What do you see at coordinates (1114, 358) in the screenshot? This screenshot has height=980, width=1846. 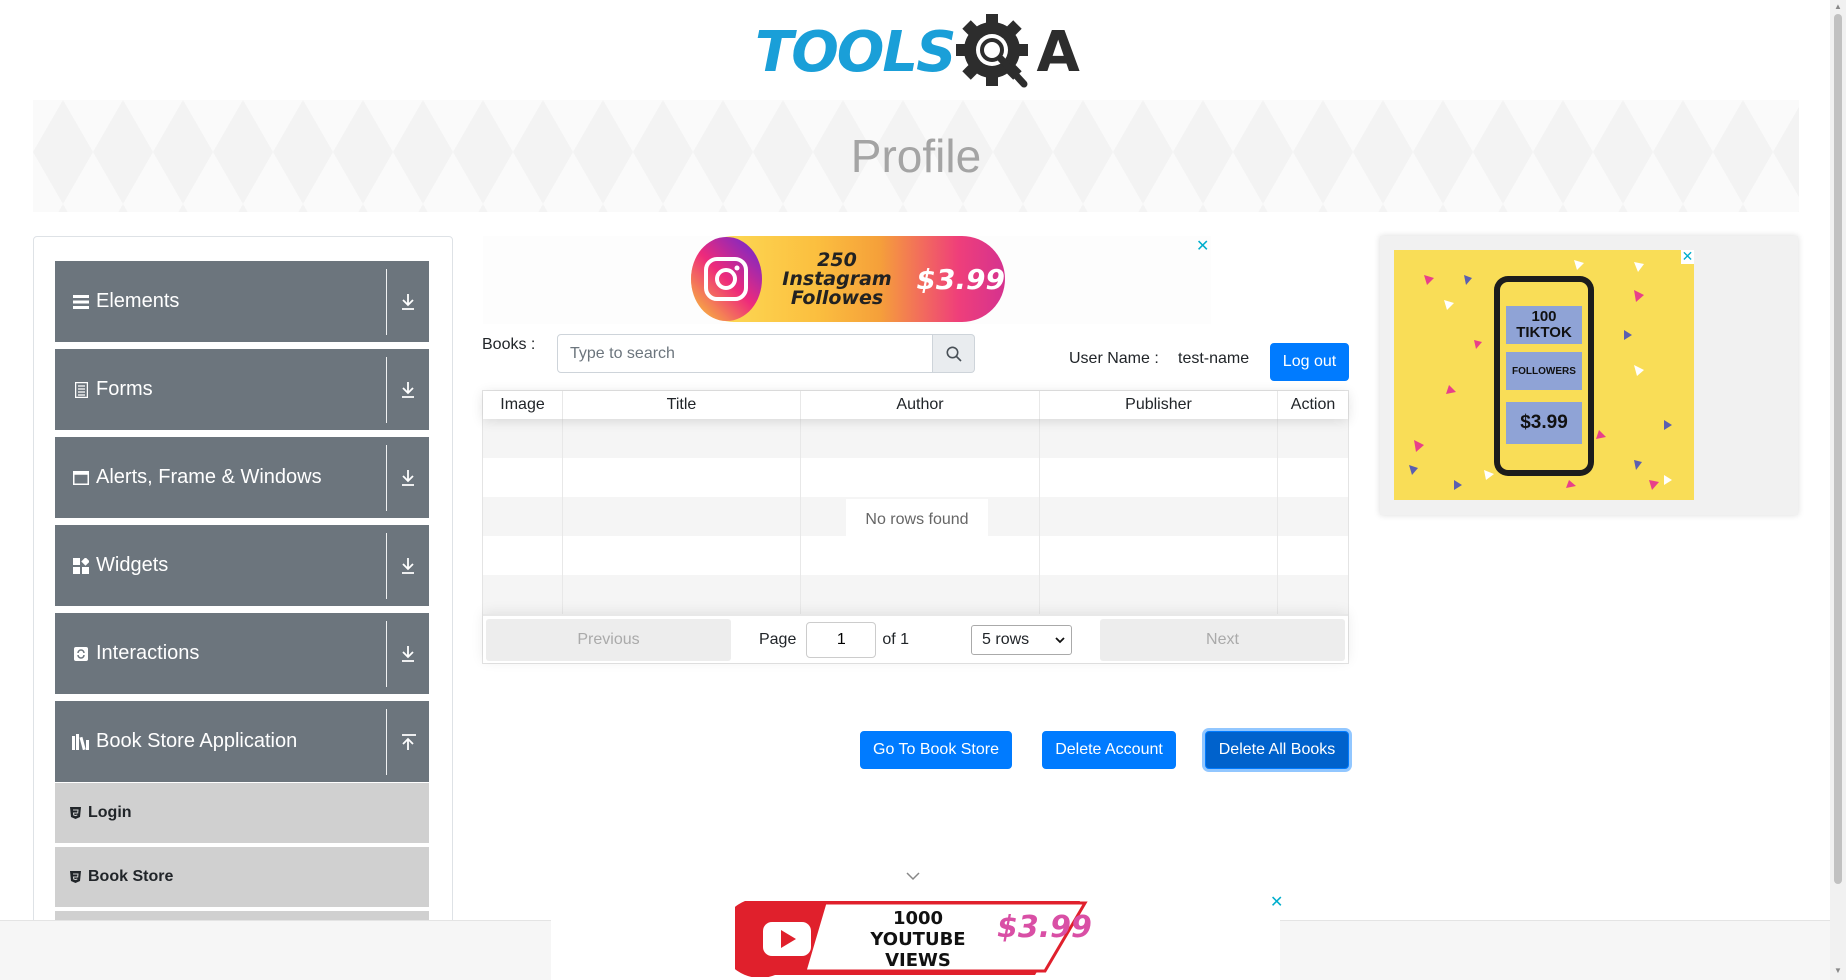 I see `username-label: User Name :` at bounding box center [1114, 358].